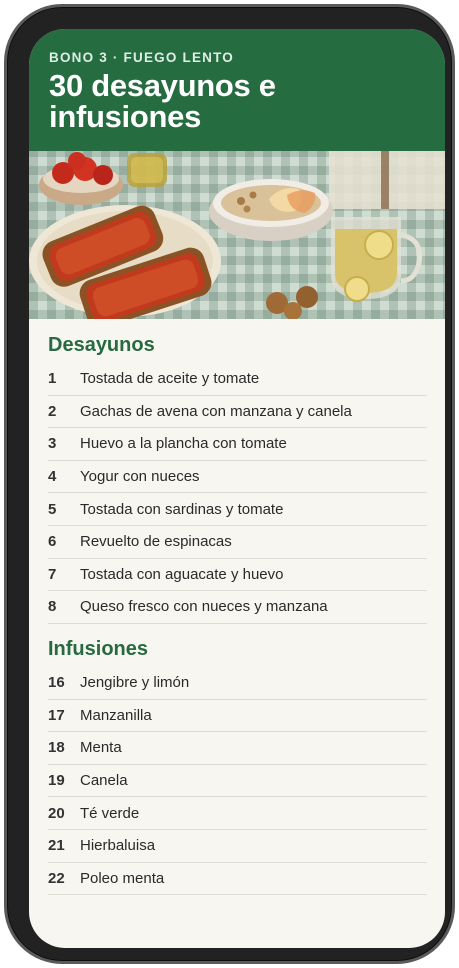  Describe the element at coordinates (237, 683) in the screenshot. I see `list-item: 16 Jengibre y limón` at that location.